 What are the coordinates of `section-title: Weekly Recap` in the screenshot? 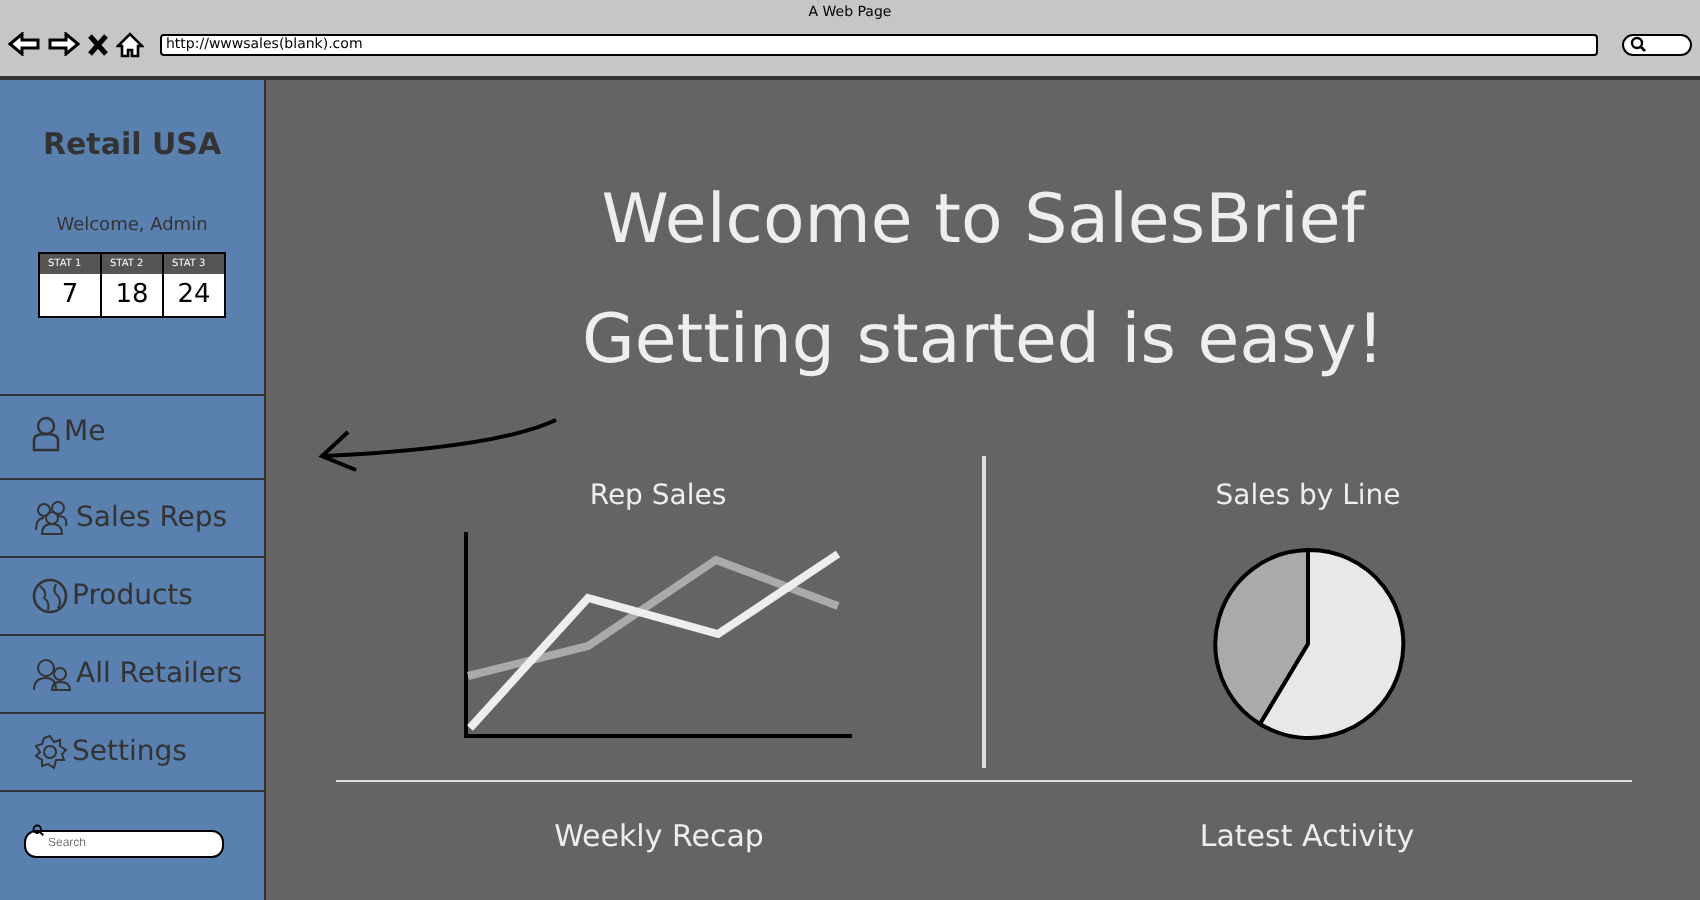 It's located at (659, 836).